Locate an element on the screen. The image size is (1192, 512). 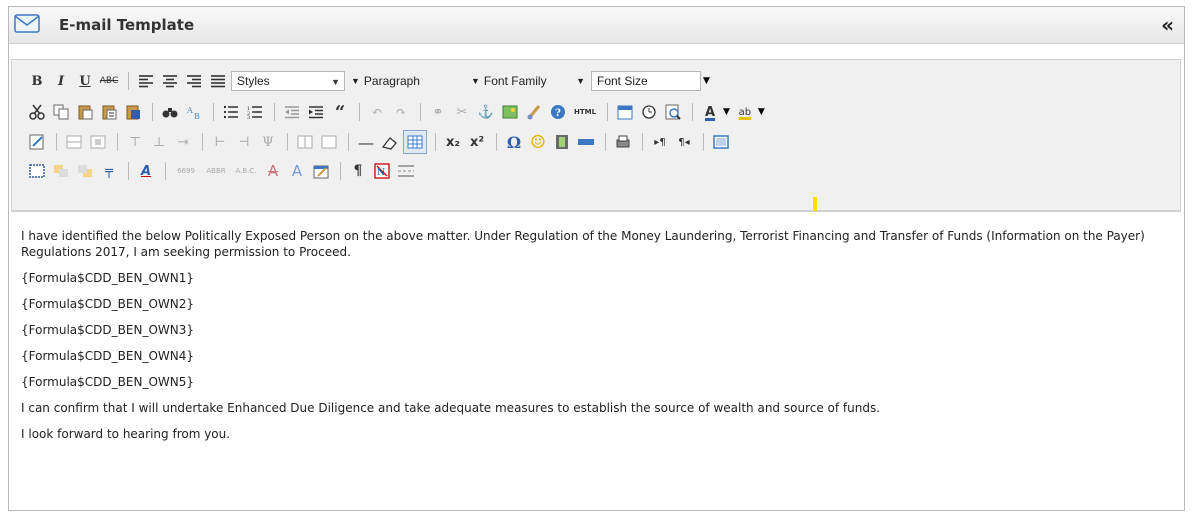
bold-button: B is located at coordinates (37, 81).